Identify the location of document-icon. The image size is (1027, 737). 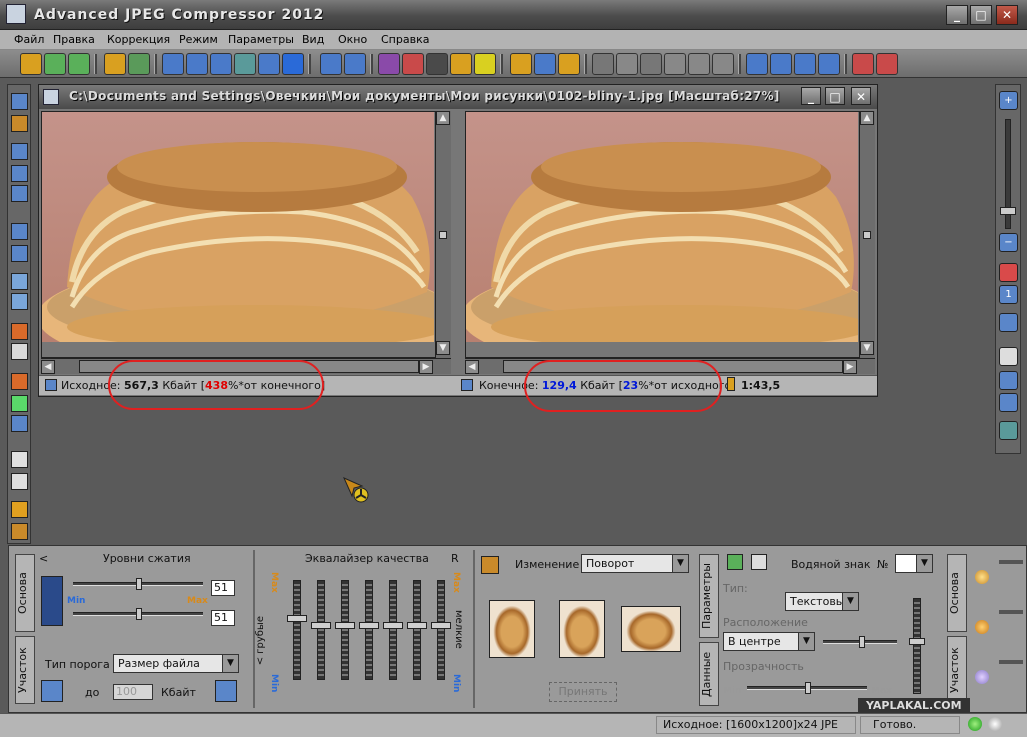
(51, 97).